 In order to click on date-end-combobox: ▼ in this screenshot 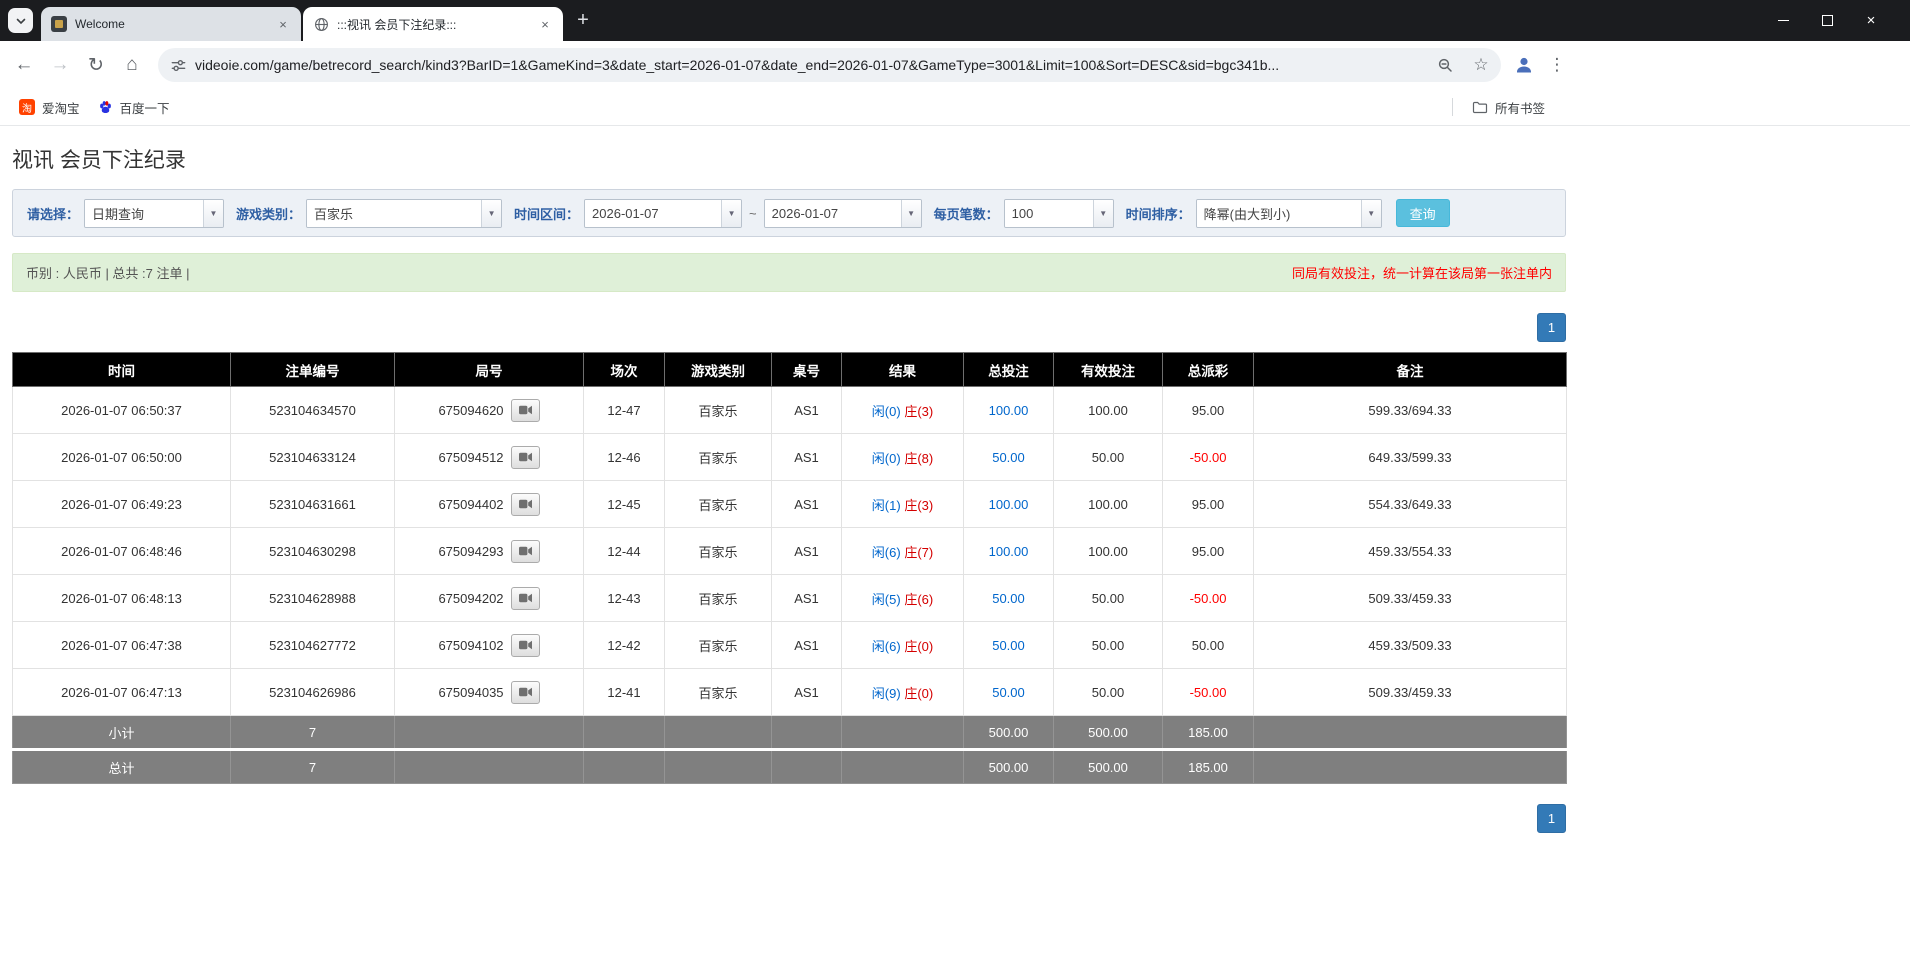, I will do `click(842, 213)`.